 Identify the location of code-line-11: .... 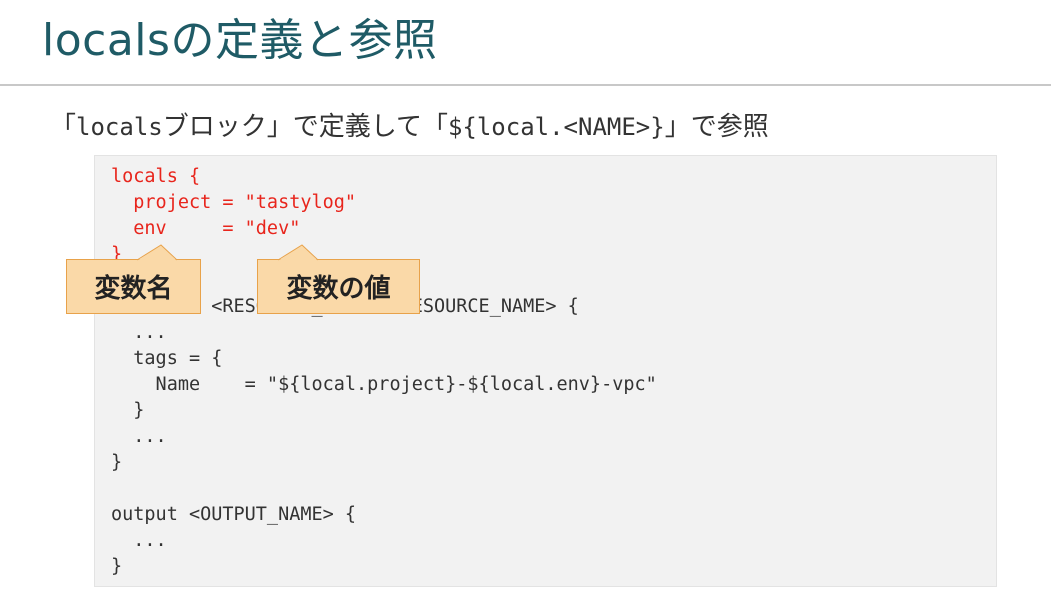
(139, 436).